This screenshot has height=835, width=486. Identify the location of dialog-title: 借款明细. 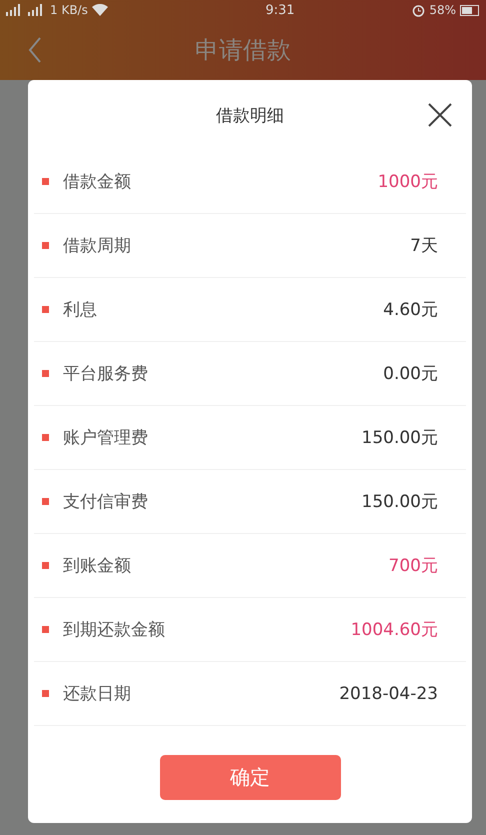
(250, 115).